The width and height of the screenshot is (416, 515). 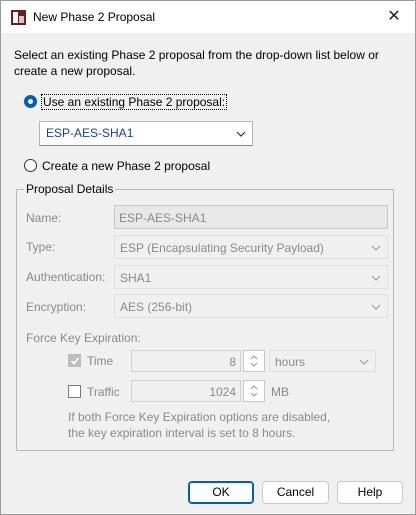 What do you see at coordinates (41, 247) in the screenshot?
I see `type-label: Type:` at bounding box center [41, 247].